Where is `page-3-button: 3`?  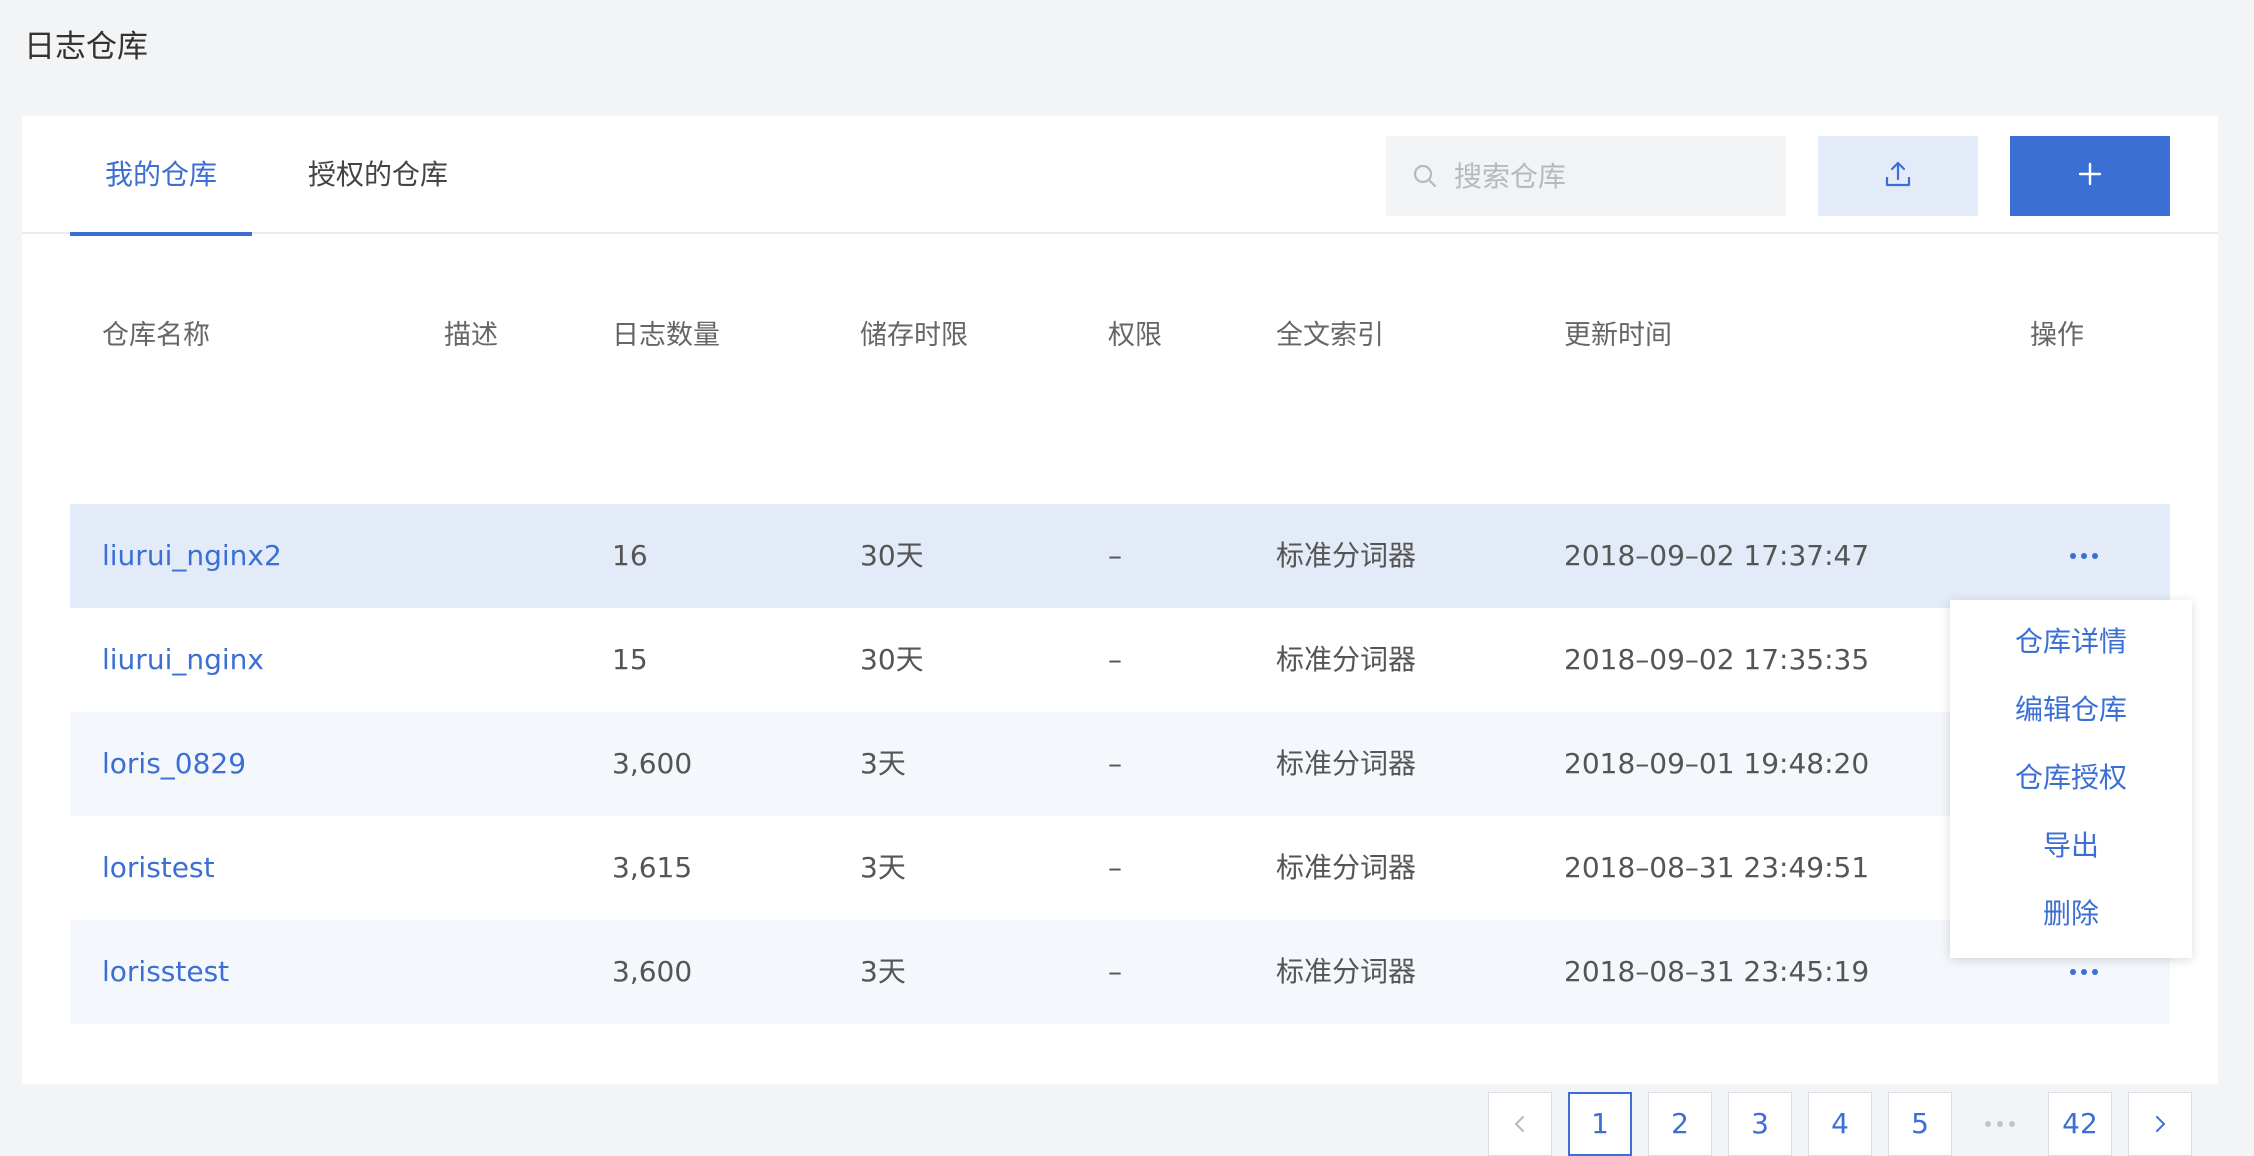
page-3-button: 3 is located at coordinates (1760, 1124).